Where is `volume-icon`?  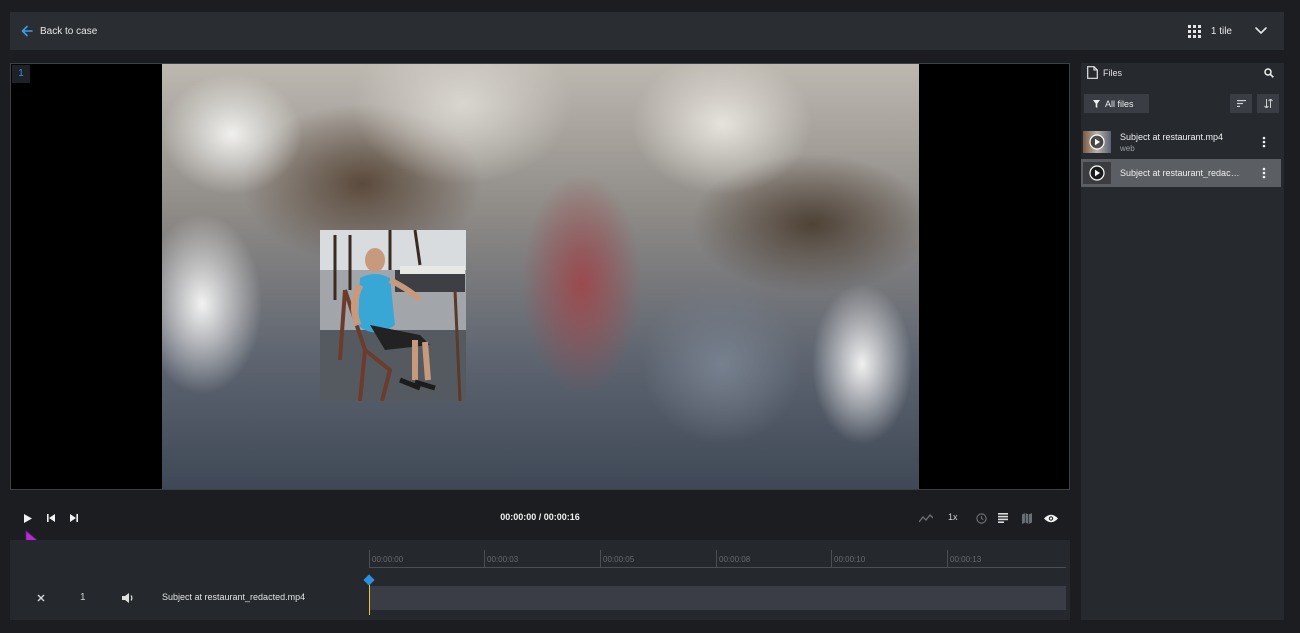
volume-icon is located at coordinates (127, 598).